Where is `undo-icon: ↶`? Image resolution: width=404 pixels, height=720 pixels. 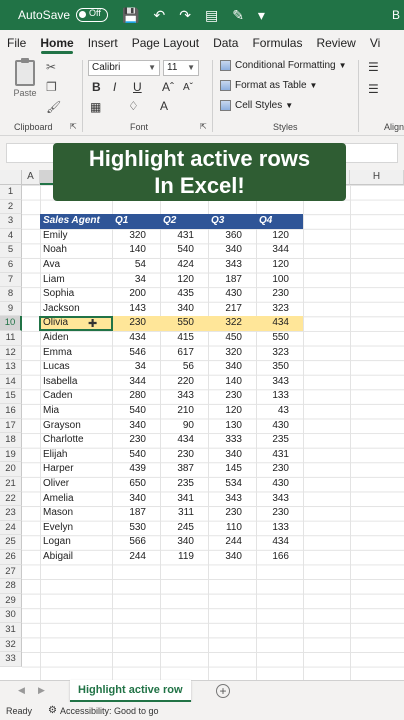 undo-icon: ↶ is located at coordinates (159, 15).